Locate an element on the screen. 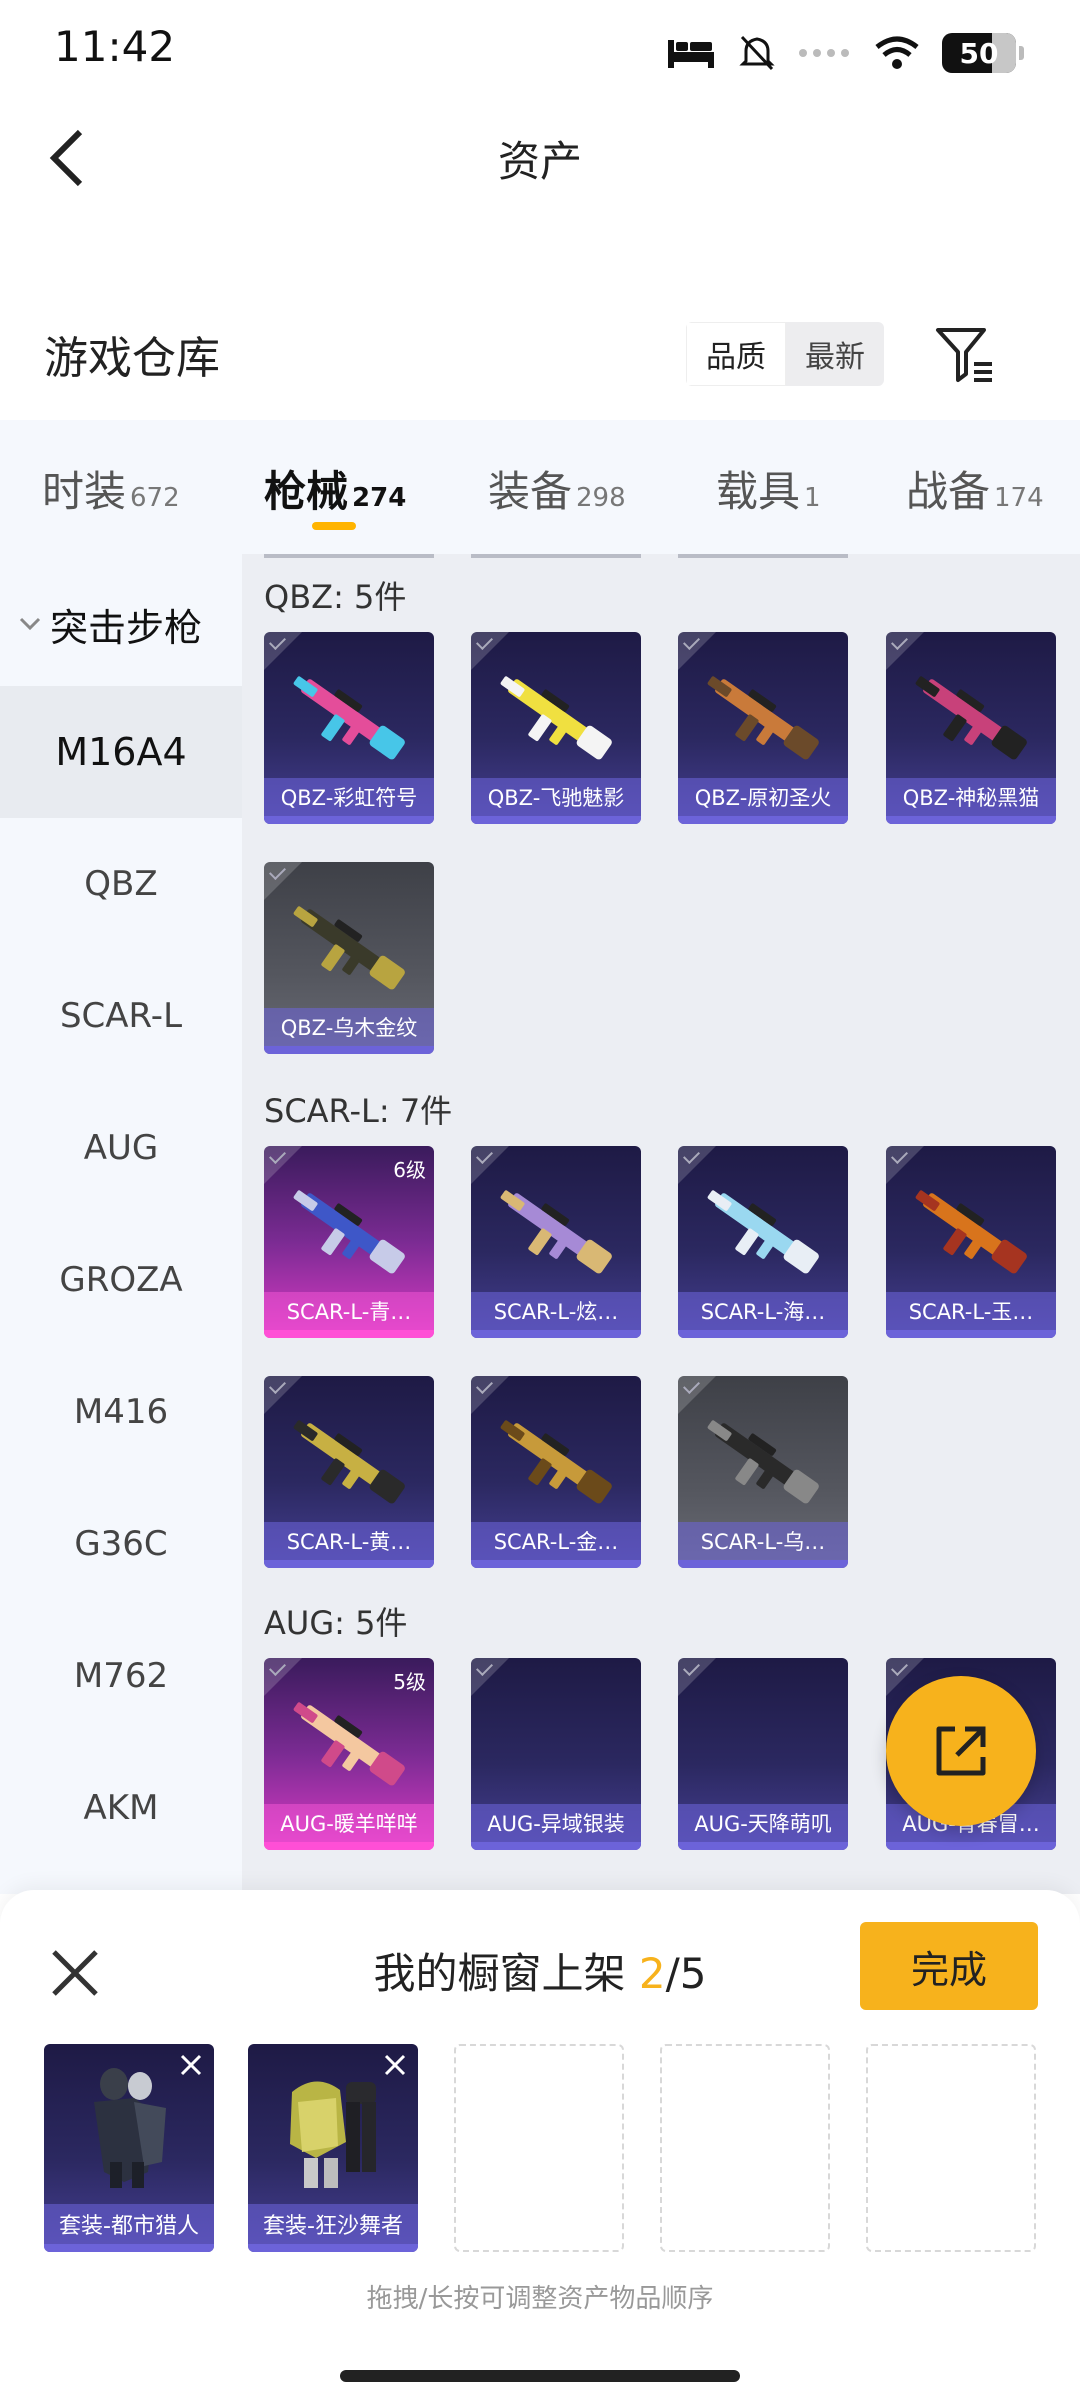 This screenshot has height=2400, width=1080. sidebar-item-m16a4: M16A4 is located at coordinates (121, 752).